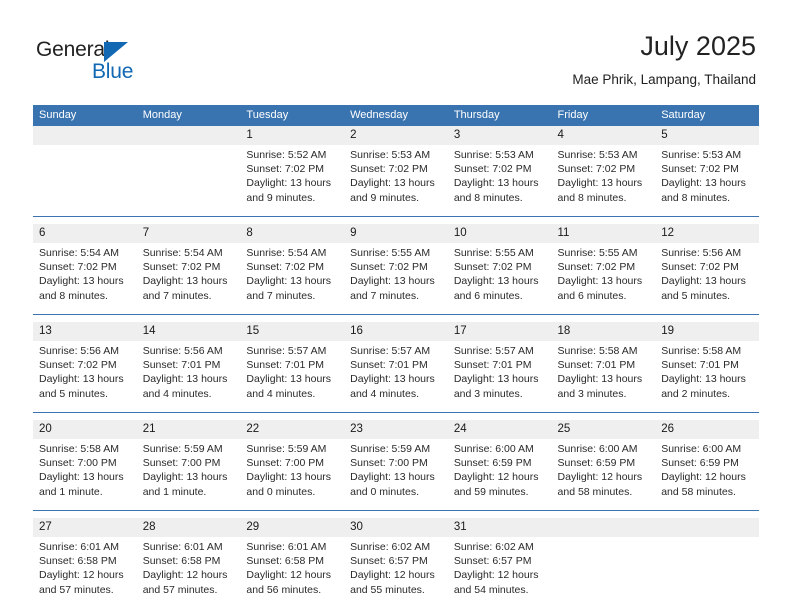 This screenshot has width=792, height=612. Describe the element at coordinates (603, 135) in the screenshot. I see `day-number: 4` at that location.